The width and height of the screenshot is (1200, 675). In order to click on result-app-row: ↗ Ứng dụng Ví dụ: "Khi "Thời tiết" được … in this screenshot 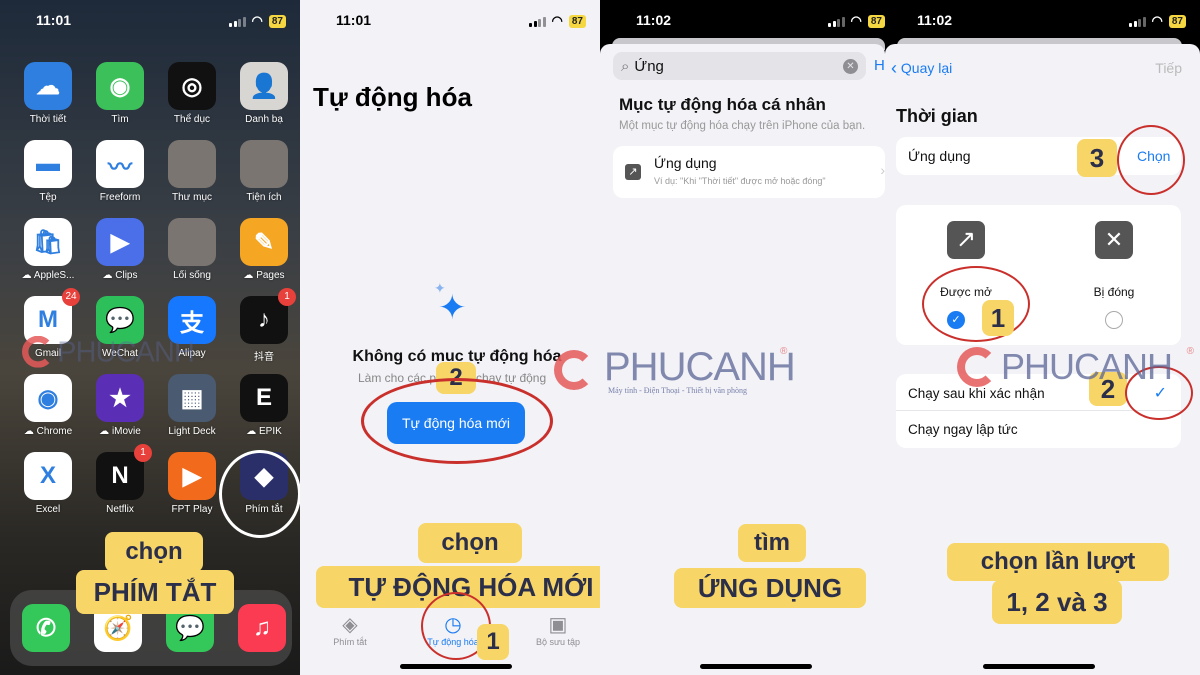, I will do `click(749, 172)`.